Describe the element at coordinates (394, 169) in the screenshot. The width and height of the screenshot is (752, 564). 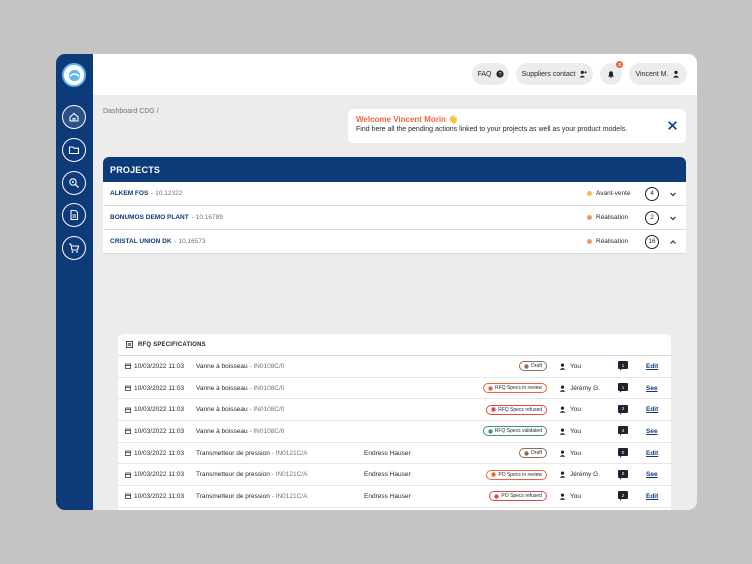
I see `projects-title: PROJECTS` at that location.